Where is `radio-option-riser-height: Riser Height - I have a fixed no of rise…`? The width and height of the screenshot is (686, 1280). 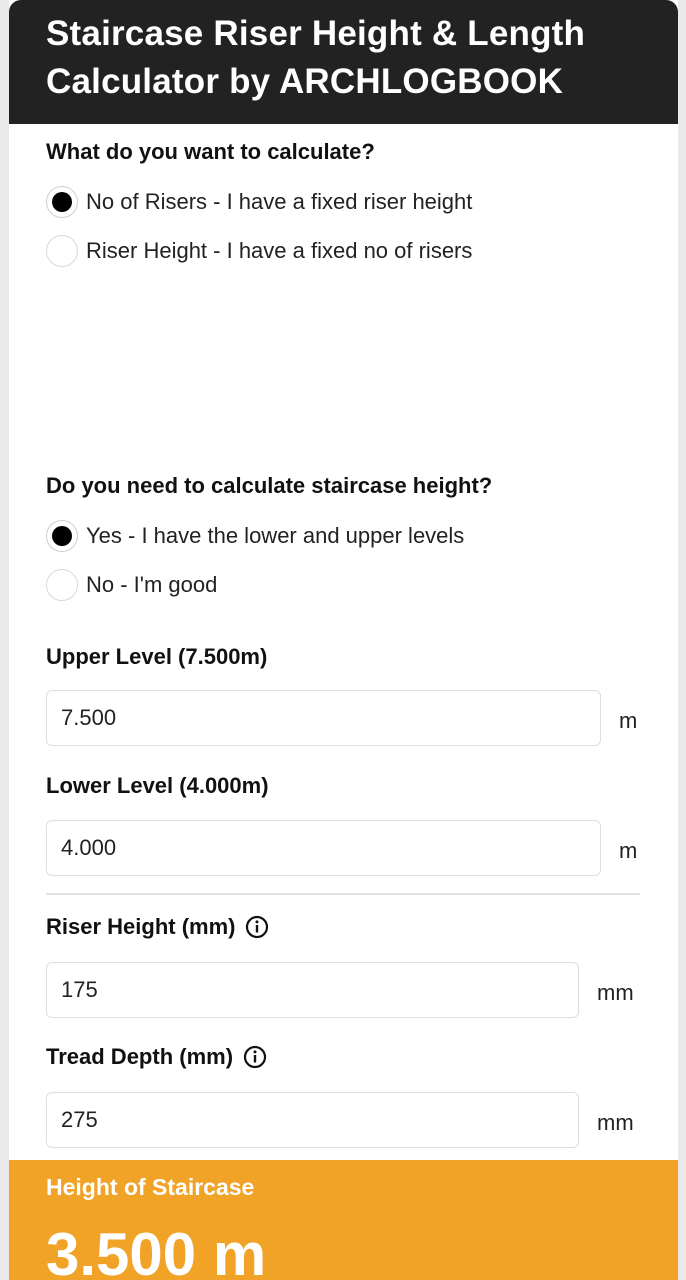
radio-option-riser-height: Riser Height - I have a fixed no of rise… is located at coordinates (259, 251).